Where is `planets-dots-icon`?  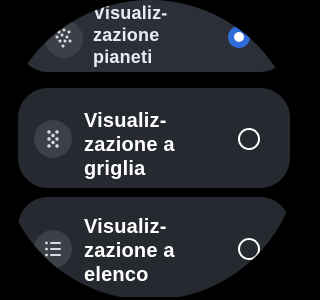
planets-dots-icon is located at coordinates (64, 39).